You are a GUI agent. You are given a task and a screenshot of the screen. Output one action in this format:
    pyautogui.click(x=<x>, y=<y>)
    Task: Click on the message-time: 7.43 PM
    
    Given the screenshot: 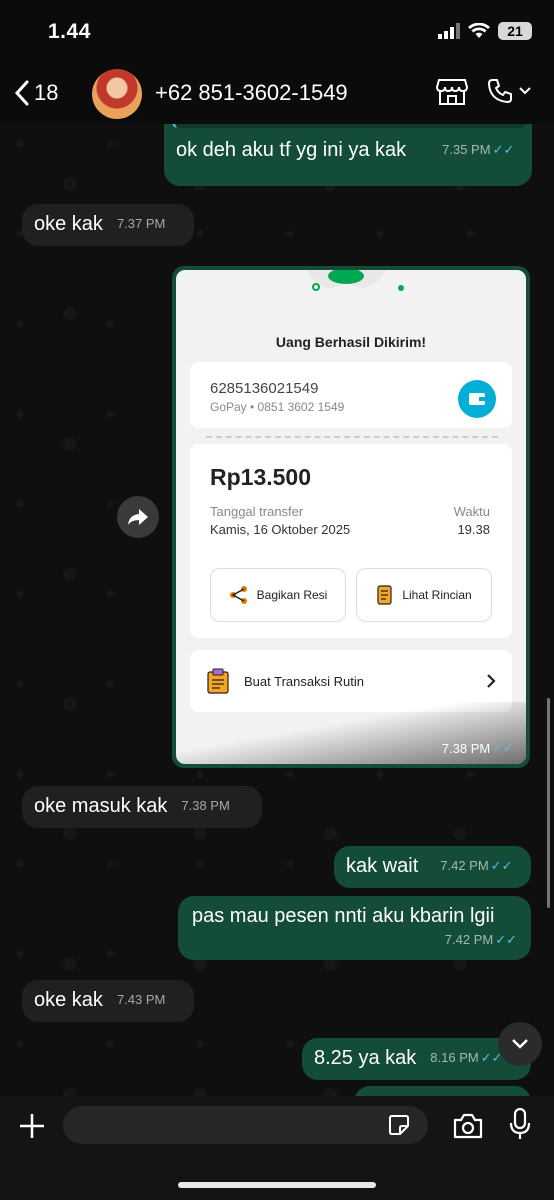 What is the action you would take?
    pyautogui.click(x=141, y=999)
    